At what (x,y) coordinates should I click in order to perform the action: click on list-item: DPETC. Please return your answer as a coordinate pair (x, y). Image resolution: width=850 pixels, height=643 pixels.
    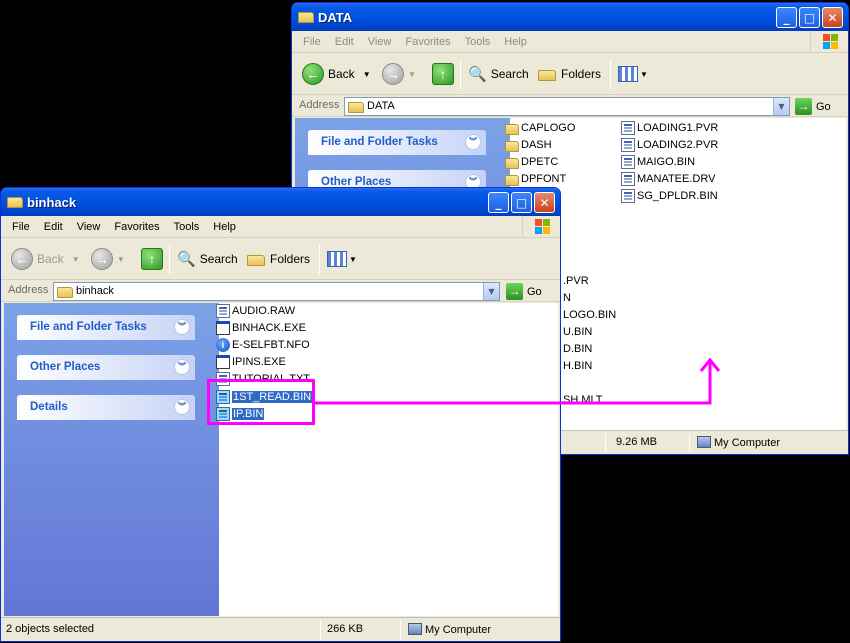
    Looking at the image, I should click on (531, 162).